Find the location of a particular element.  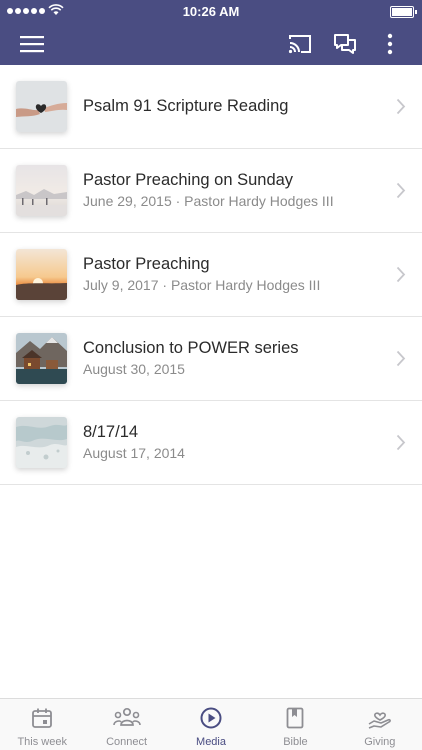

media-item-subtitle: August 30, 2015 is located at coordinates (134, 369).